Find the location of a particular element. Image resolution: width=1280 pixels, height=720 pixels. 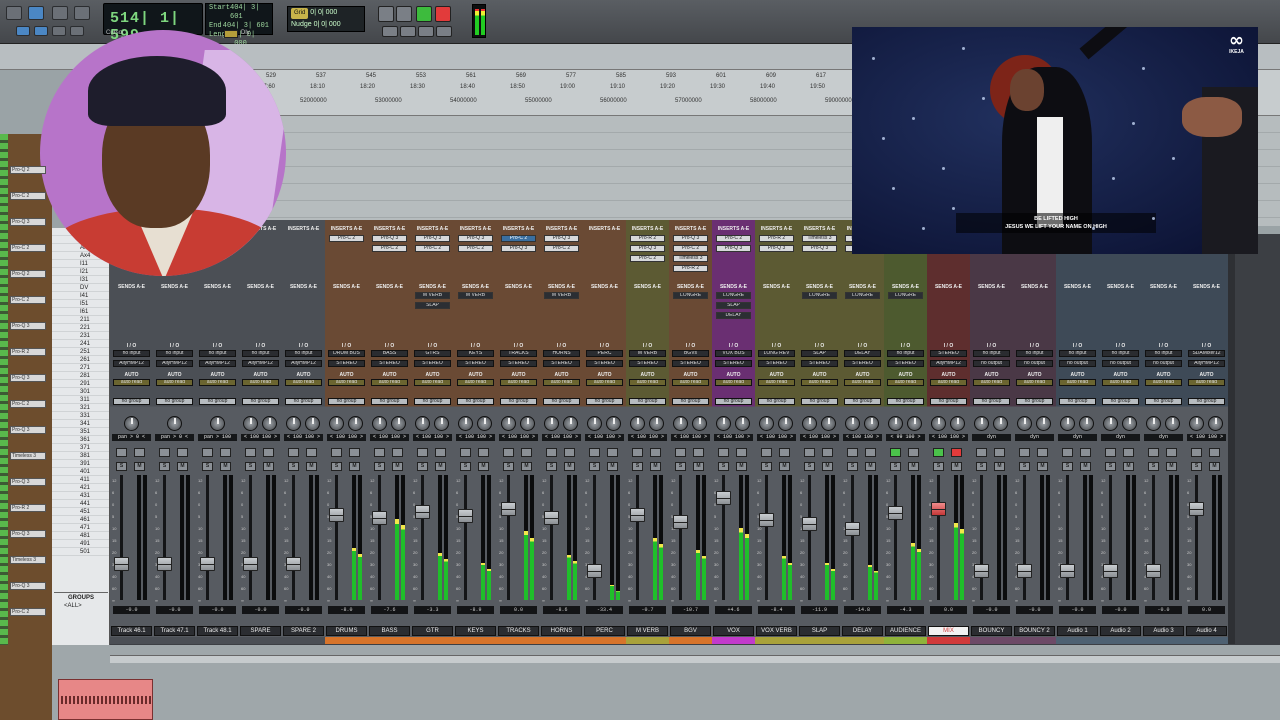

start-value: 404| 3| 601 is located at coordinates (249, 13).